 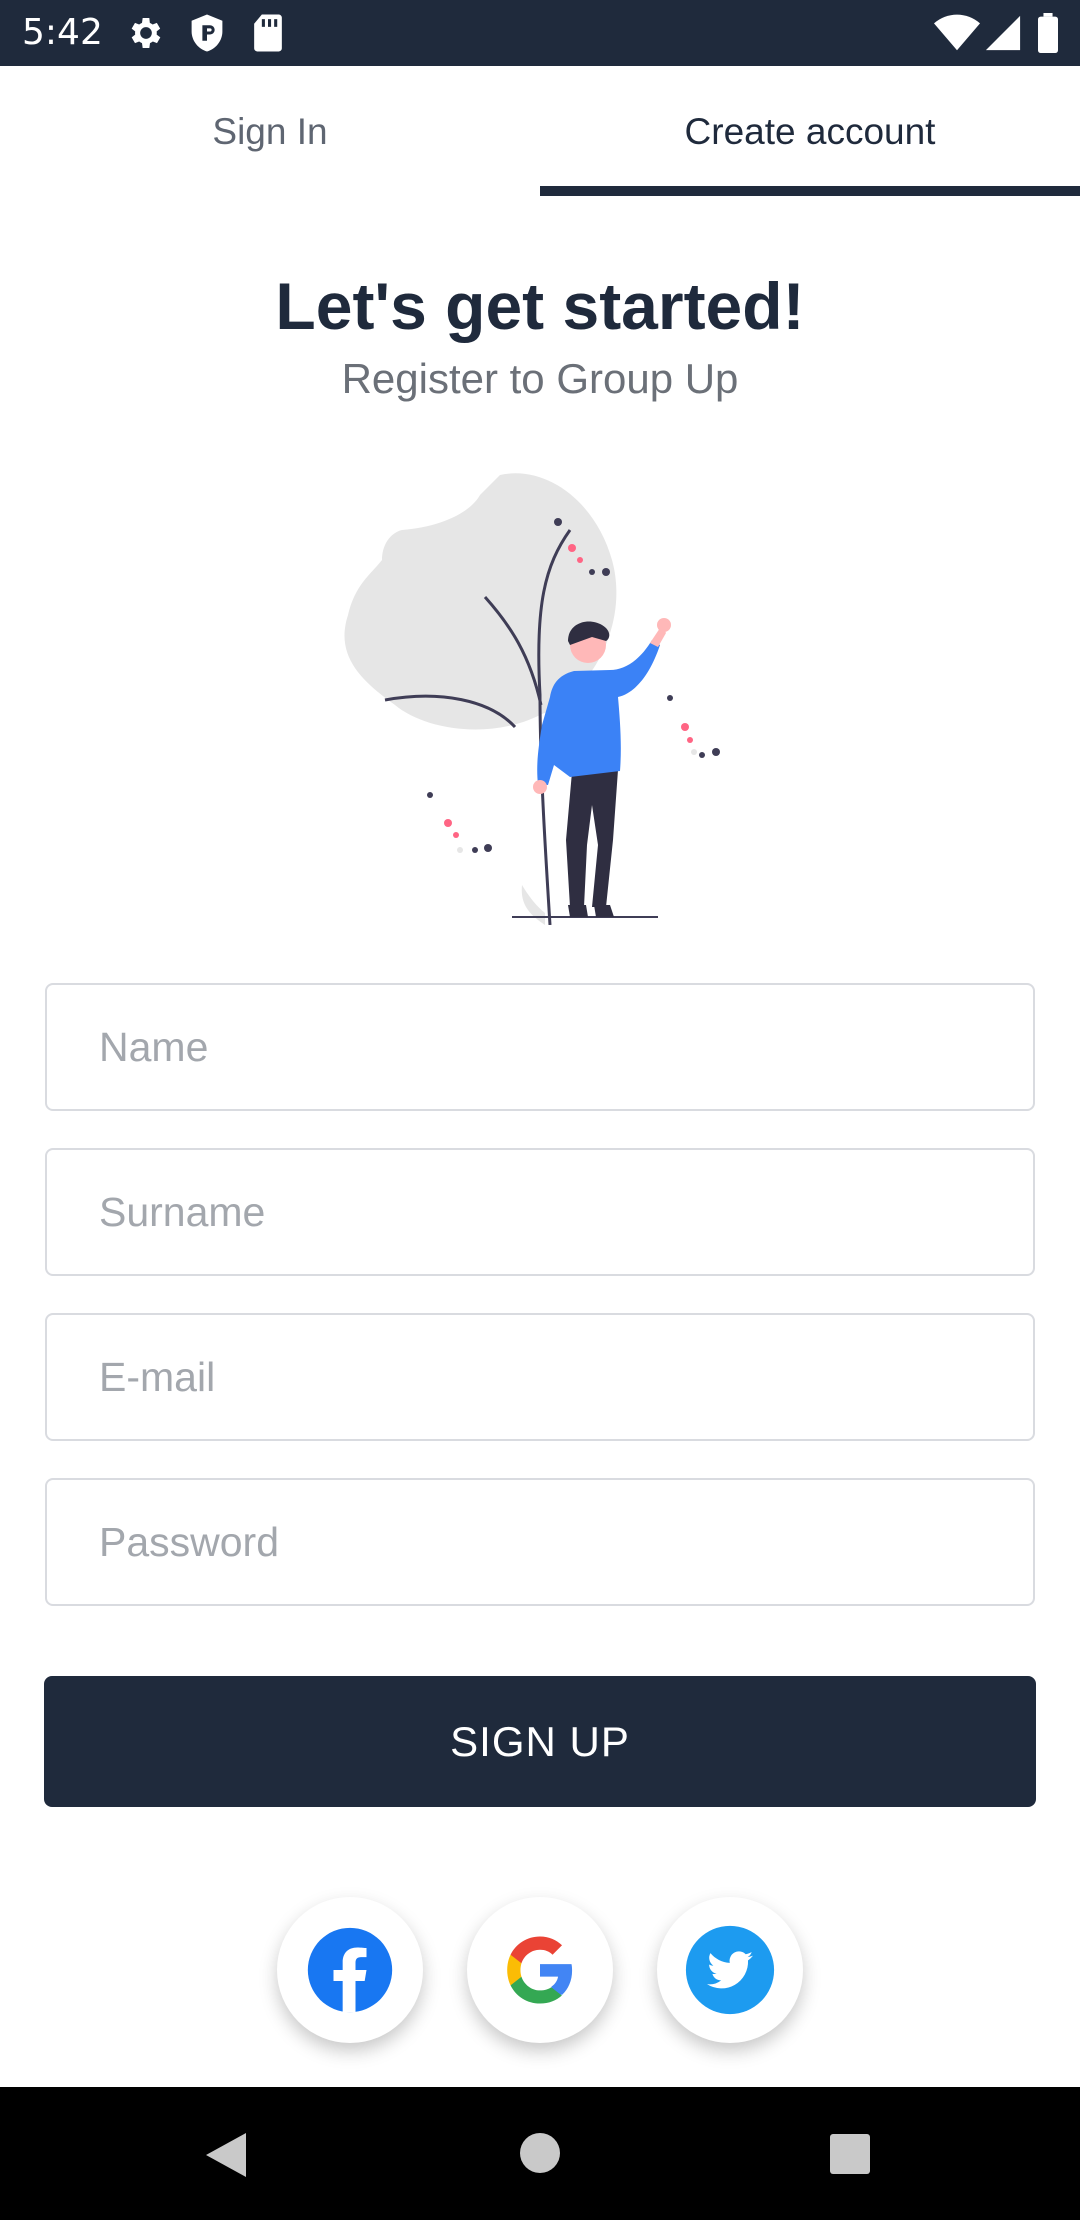 I want to click on system-nav-bar, so click(x=540, y=2153).